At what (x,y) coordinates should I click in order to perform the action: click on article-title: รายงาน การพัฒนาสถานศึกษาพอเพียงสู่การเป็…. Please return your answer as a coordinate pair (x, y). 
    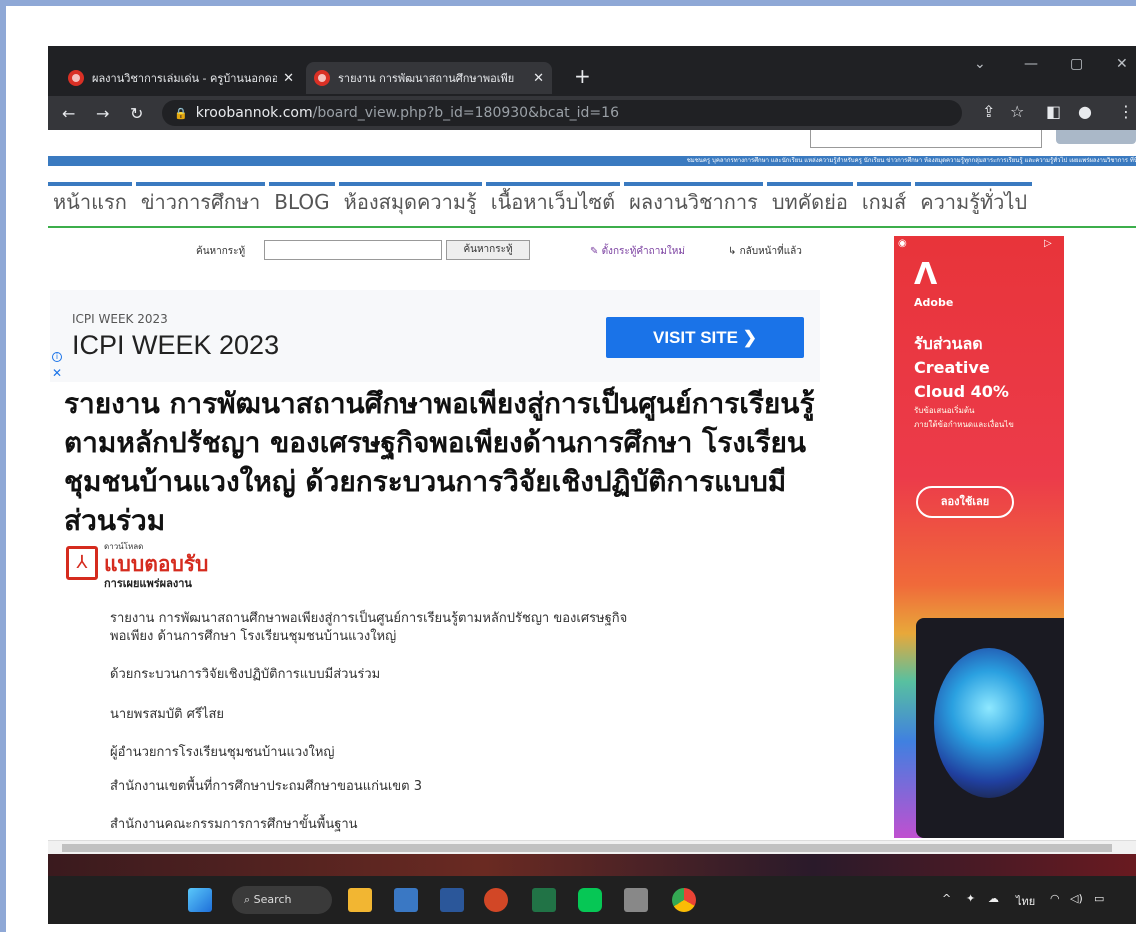
    Looking at the image, I should click on (439, 462).